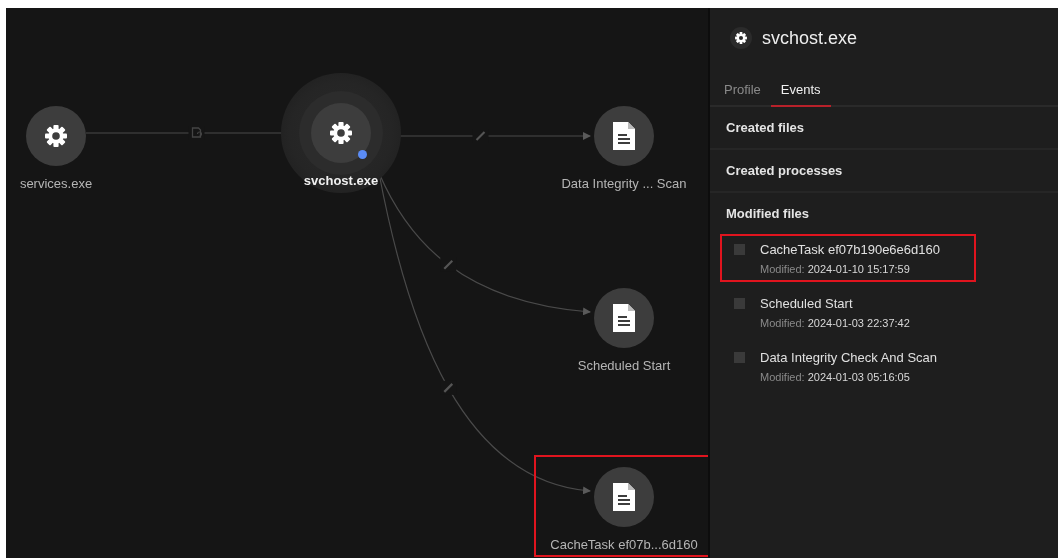  Describe the element at coordinates (848, 312) in the screenshot. I see `file-entry: Scheduled Start Modified: 2024-01-03 22:37:42` at that location.